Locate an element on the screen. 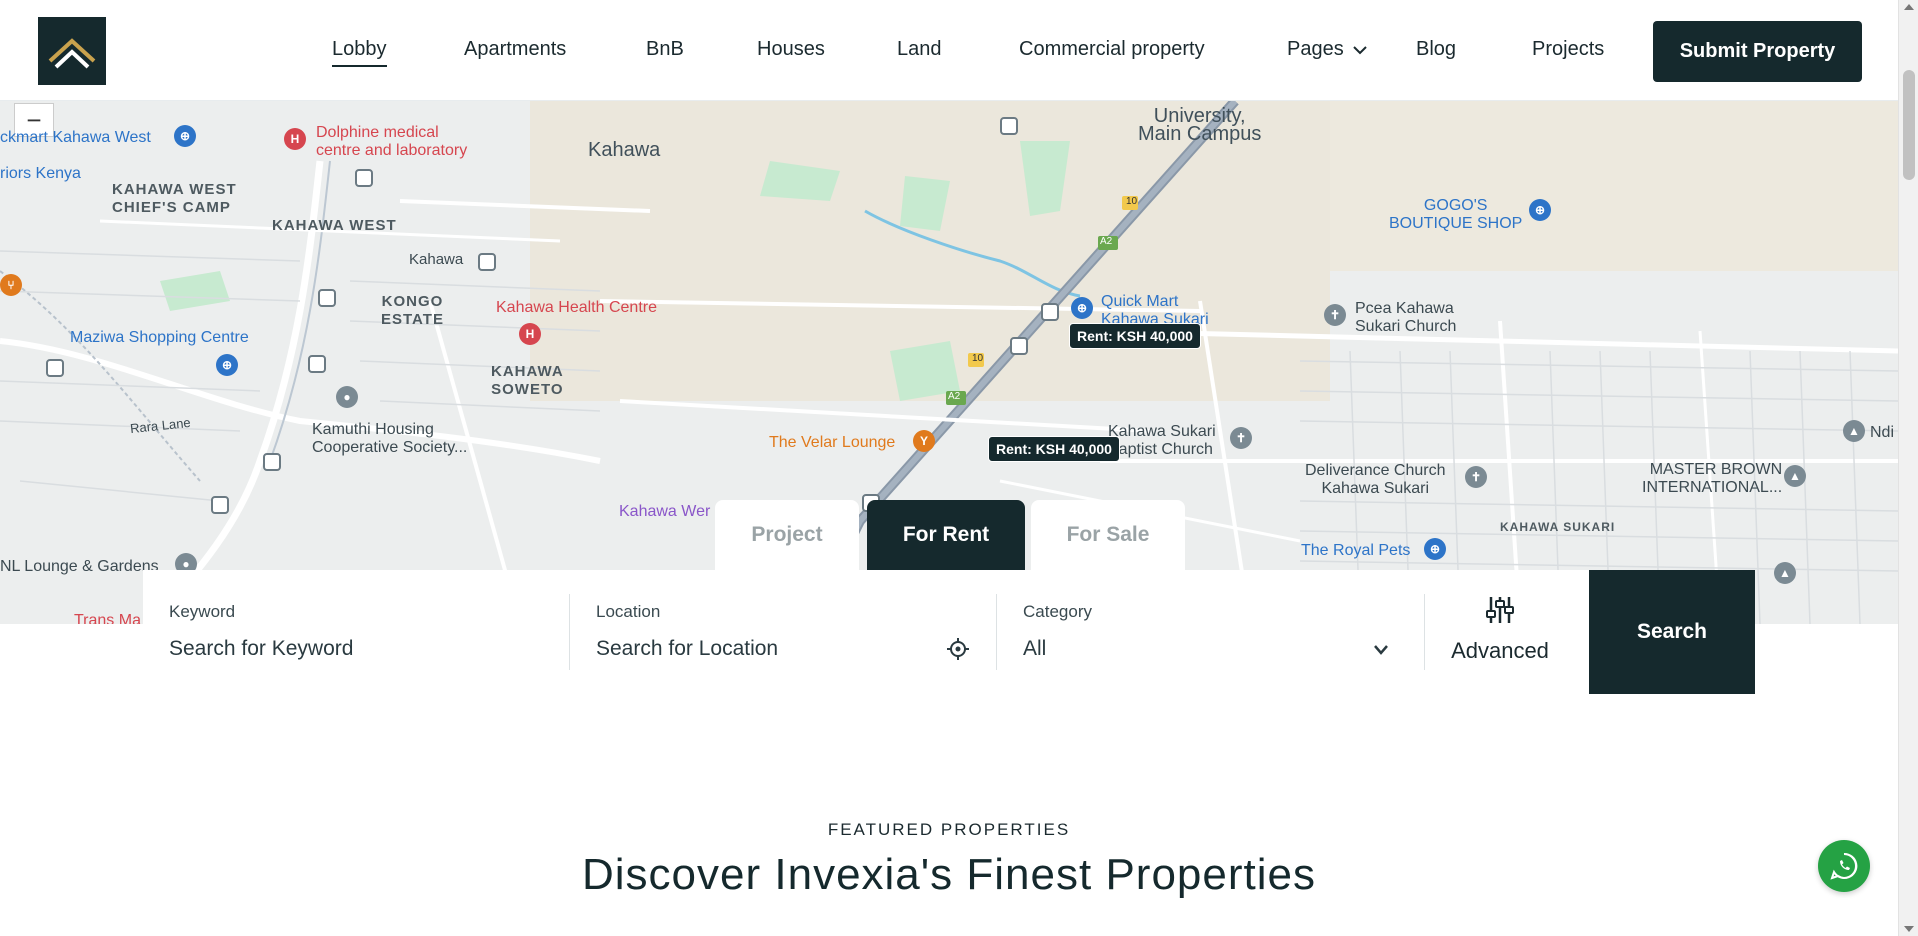  category-select: Category All is located at coordinates (1210, 632).